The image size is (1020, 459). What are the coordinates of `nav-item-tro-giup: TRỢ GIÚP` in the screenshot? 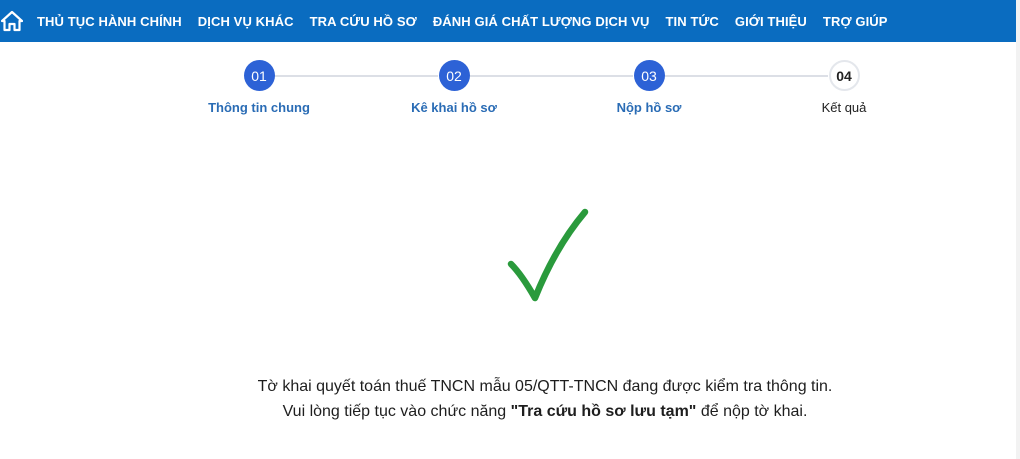 It's located at (855, 21).